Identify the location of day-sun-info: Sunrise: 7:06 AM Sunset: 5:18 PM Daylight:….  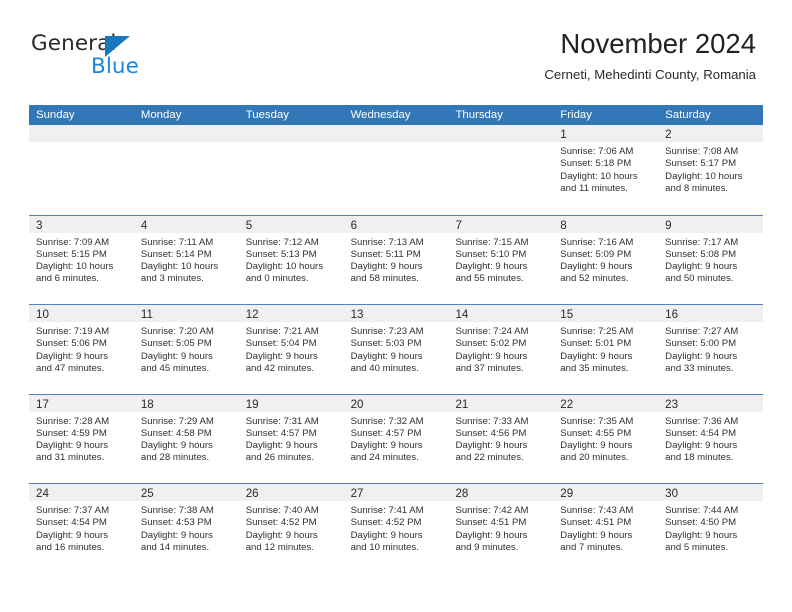
(605, 168).